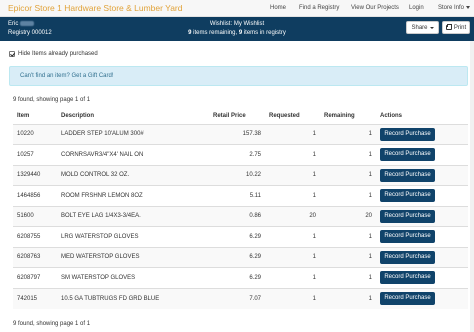  What do you see at coordinates (35, 154) in the screenshot?
I see `cell-item-number: 10257` at bounding box center [35, 154].